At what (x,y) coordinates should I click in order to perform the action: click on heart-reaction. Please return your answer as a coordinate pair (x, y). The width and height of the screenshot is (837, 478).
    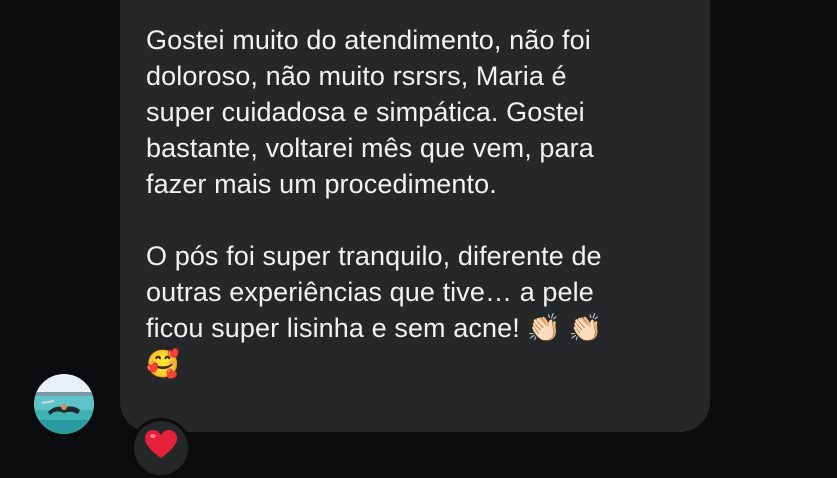
    Looking at the image, I should click on (161, 448).